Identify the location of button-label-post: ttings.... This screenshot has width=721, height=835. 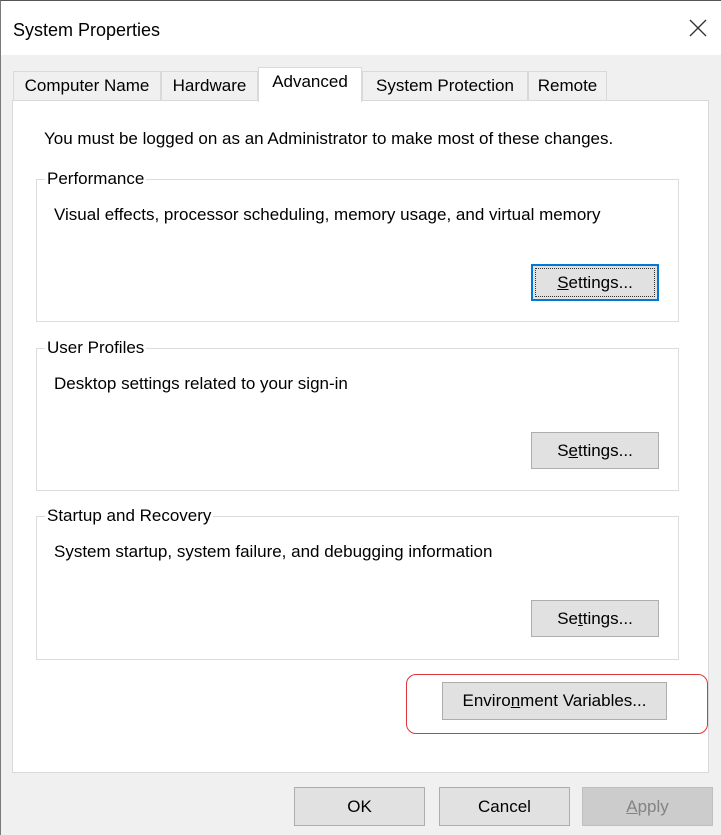
(605, 450).